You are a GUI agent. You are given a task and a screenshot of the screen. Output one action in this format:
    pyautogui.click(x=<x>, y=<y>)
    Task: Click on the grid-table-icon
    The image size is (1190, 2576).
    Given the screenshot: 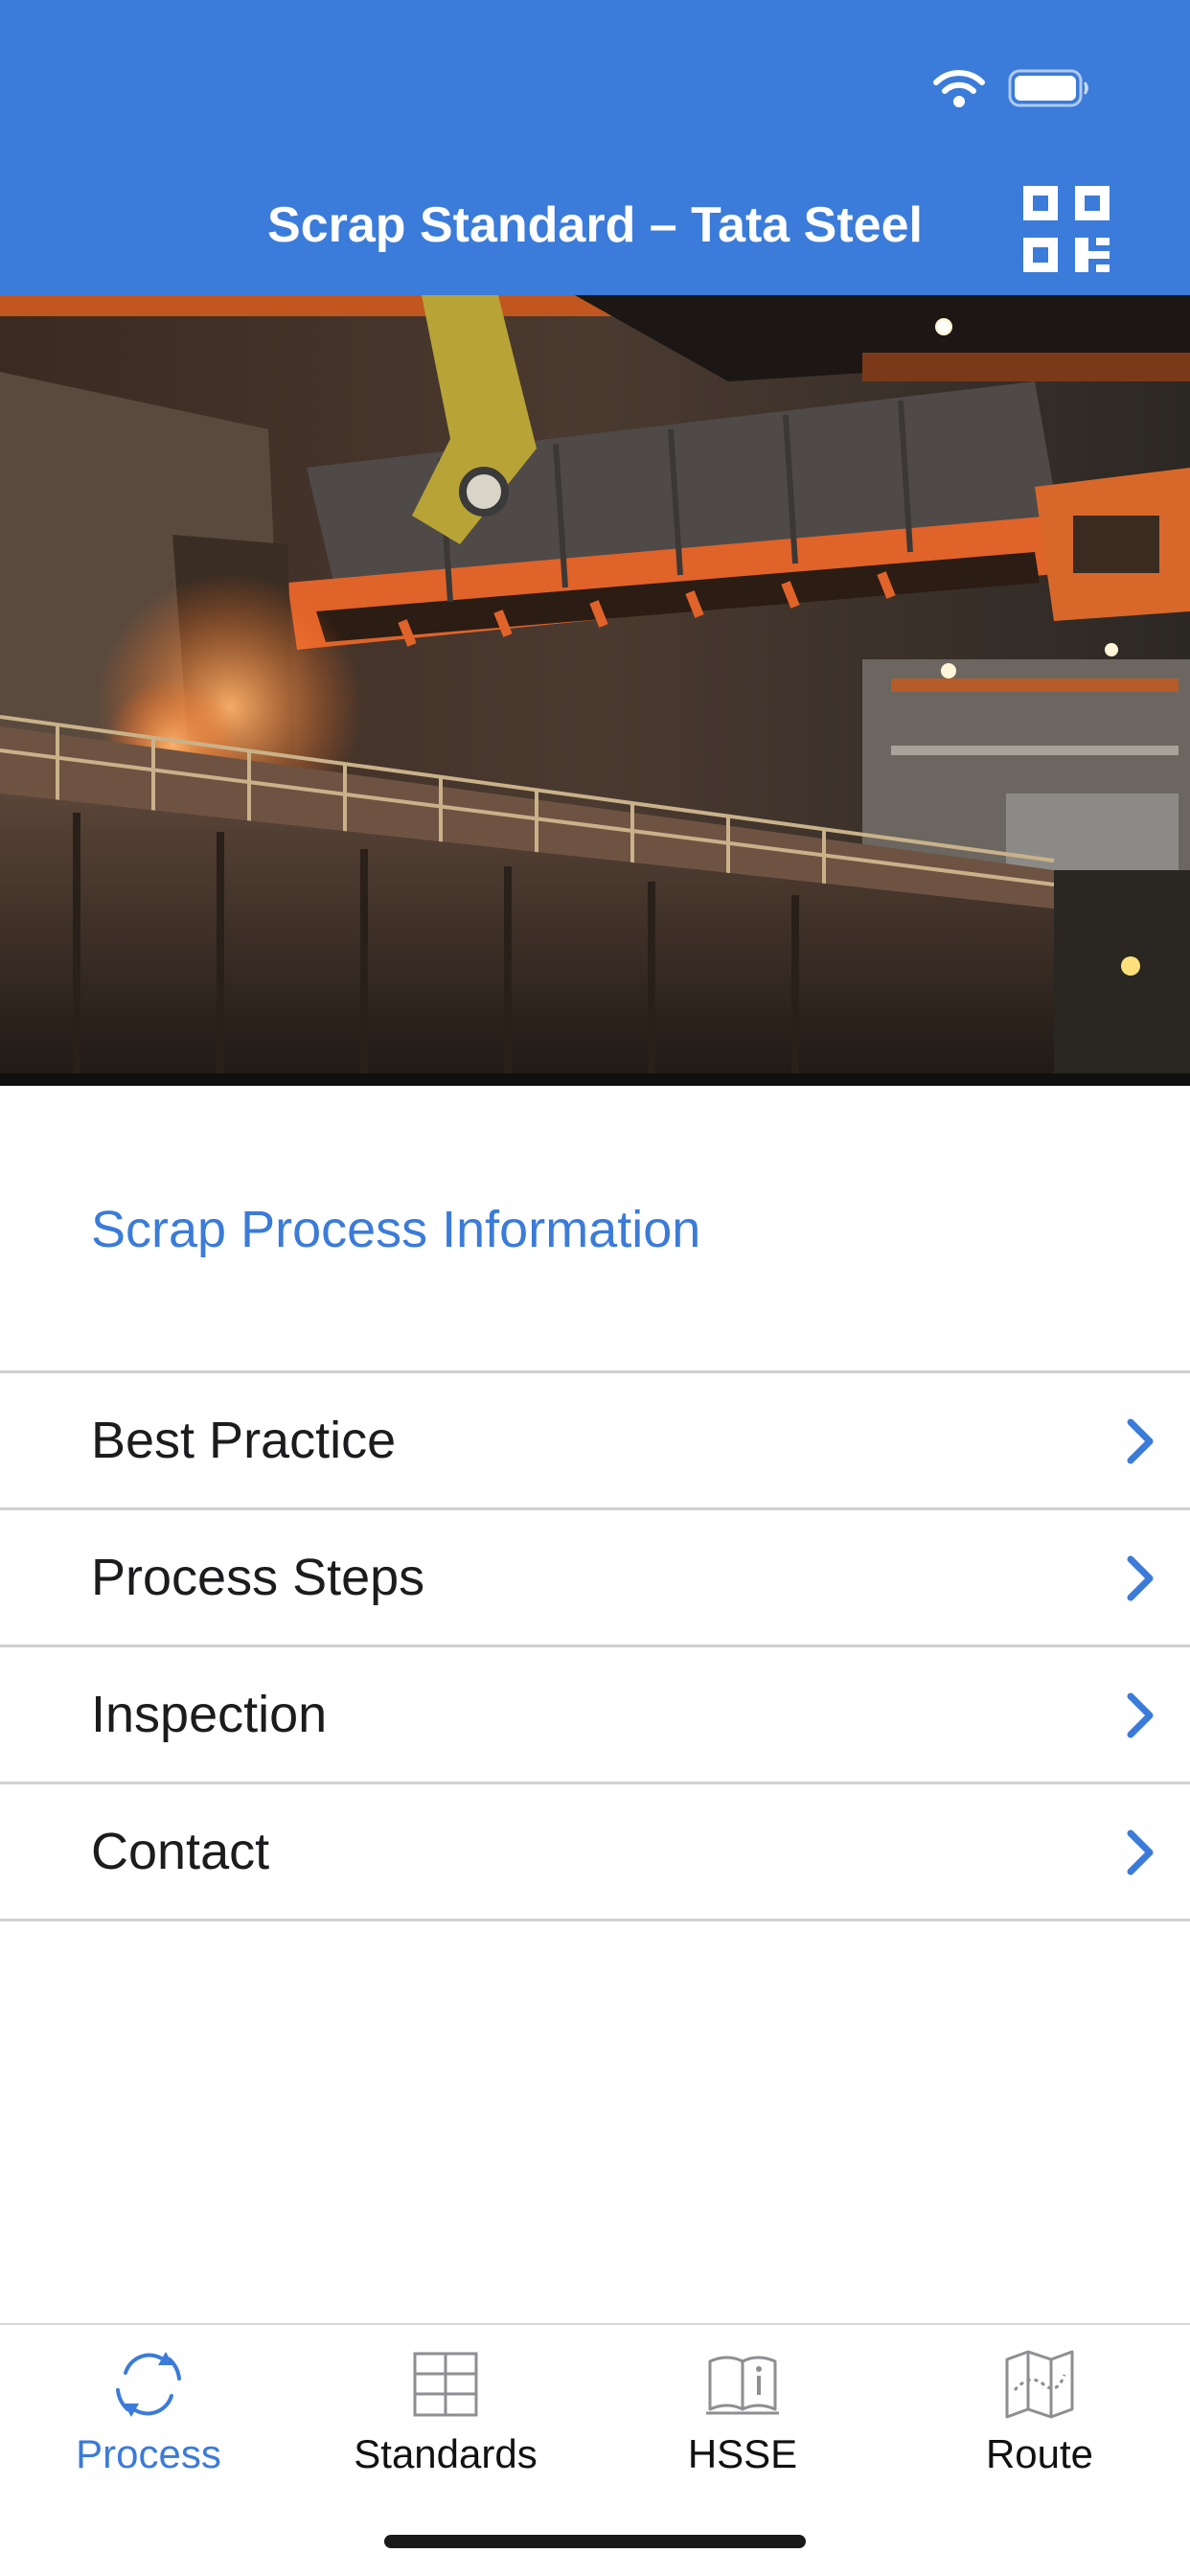 What is the action you would take?
    pyautogui.click(x=445, y=2384)
    